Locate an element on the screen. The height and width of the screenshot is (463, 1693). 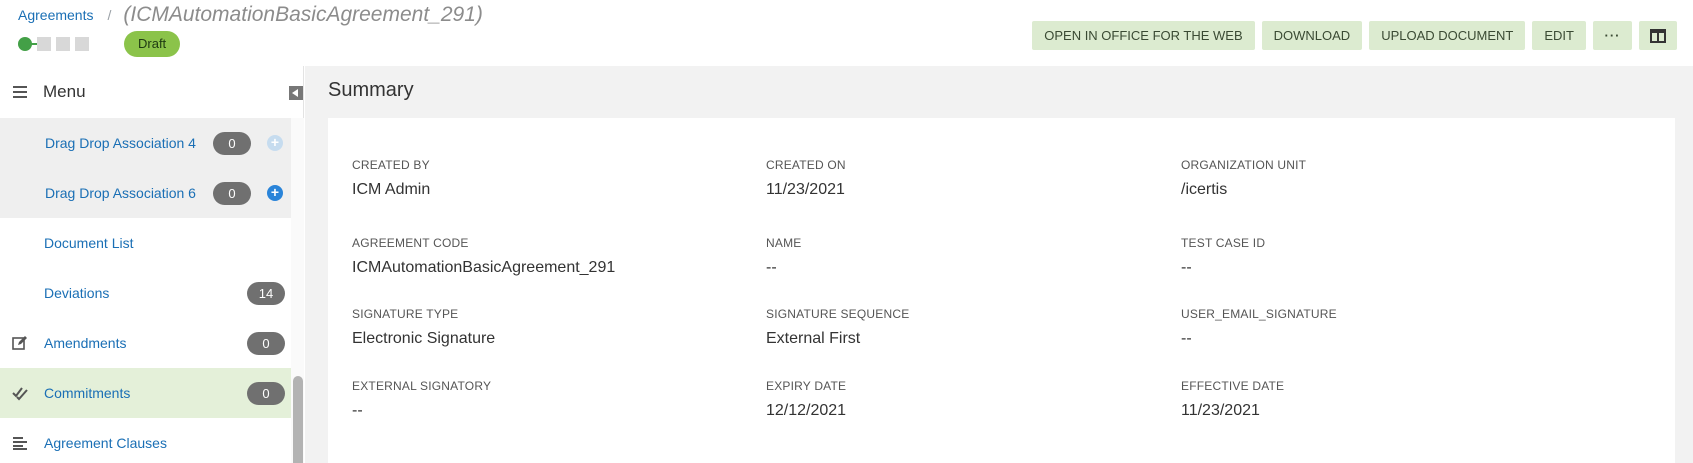
field-signature-type: SIGNATURE TYPE Electronic Signature is located at coordinates (423, 327).